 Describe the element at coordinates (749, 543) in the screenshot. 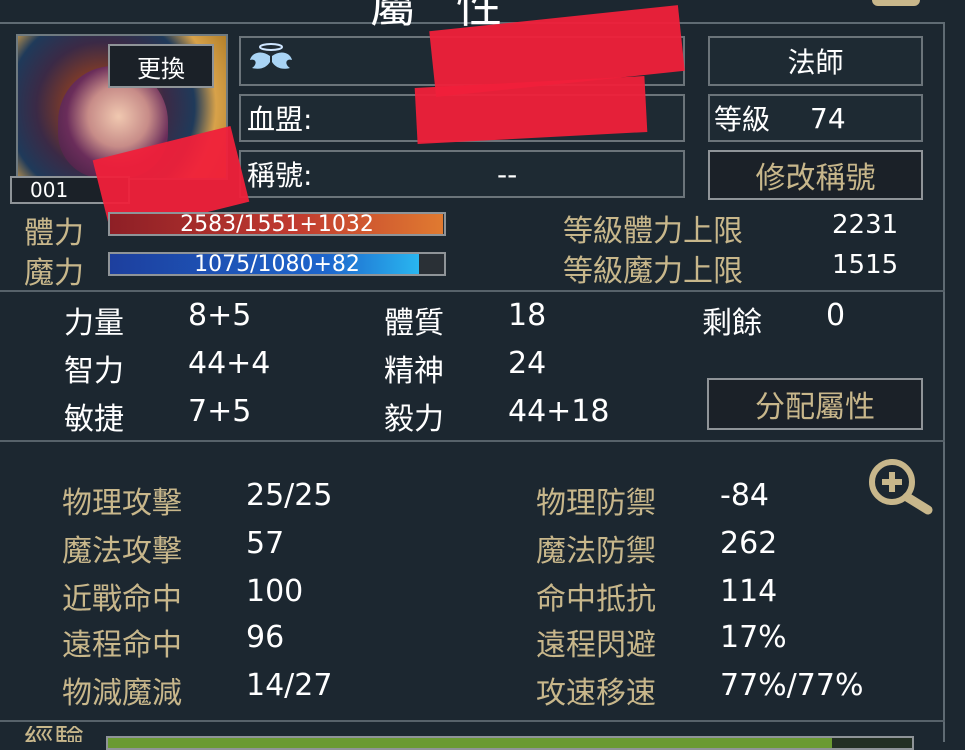

I see `combat-value-magic-defense: 262` at that location.